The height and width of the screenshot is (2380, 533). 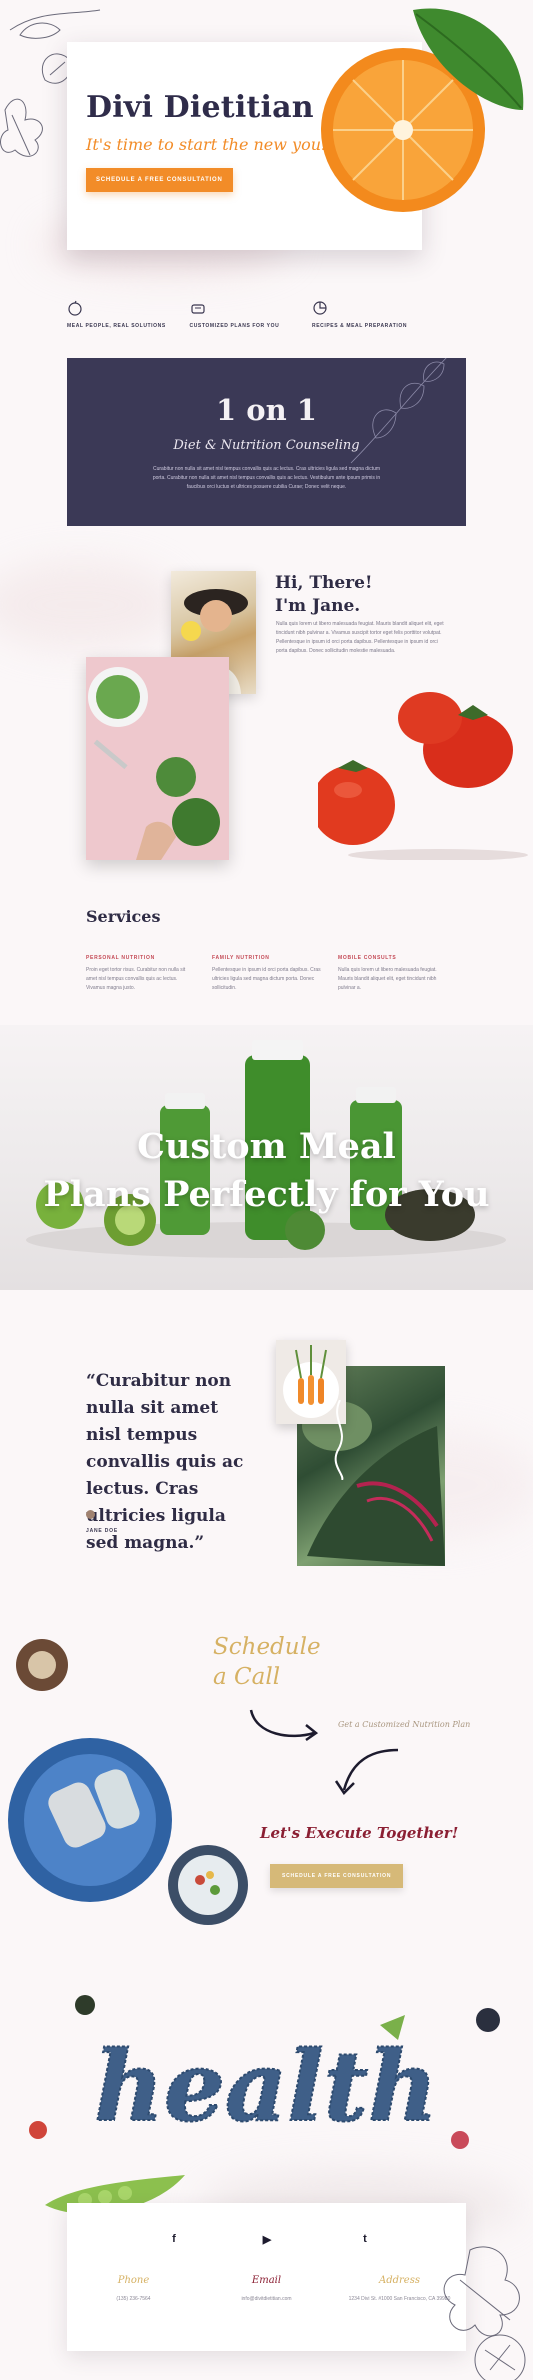 I want to click on testimonial-author: JANE DOE, so click(x=102, y=1531).